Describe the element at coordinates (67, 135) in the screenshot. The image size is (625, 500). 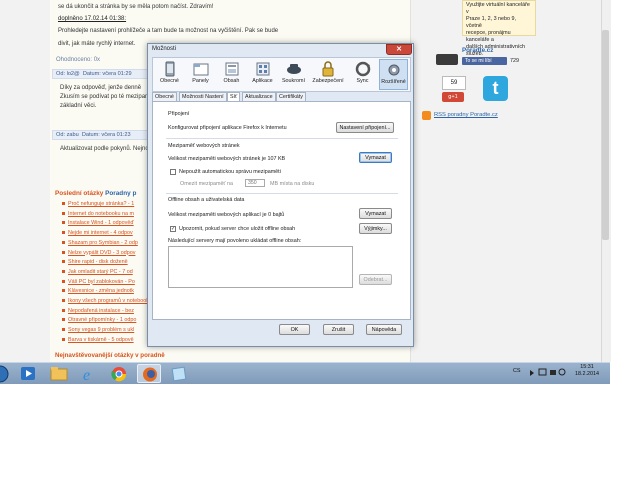
I see `reply-author: Od: zabu` at that location.